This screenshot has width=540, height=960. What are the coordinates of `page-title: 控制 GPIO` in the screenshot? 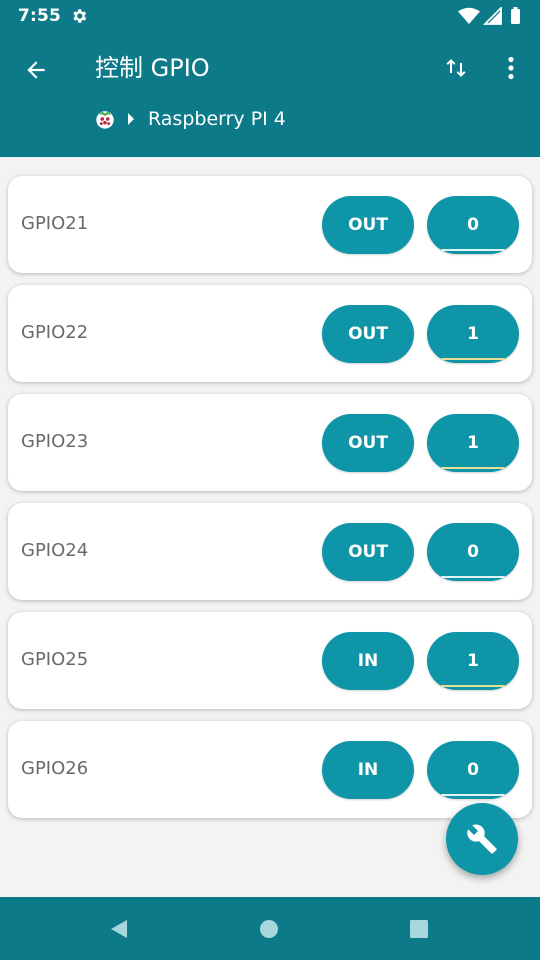 It's located at (152, 68).